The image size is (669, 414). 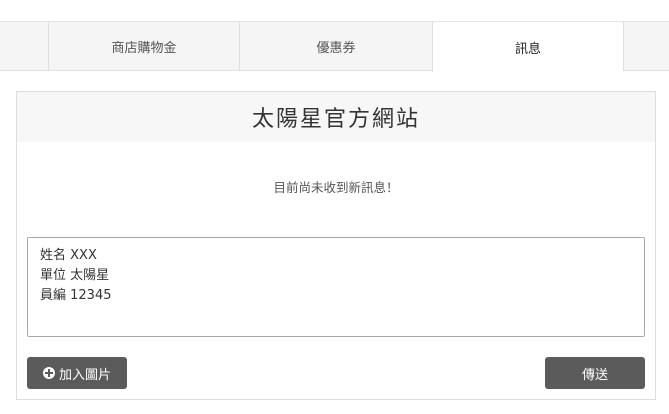 I want to click on tab-messages: 訊息, so click(x=527, y=46).